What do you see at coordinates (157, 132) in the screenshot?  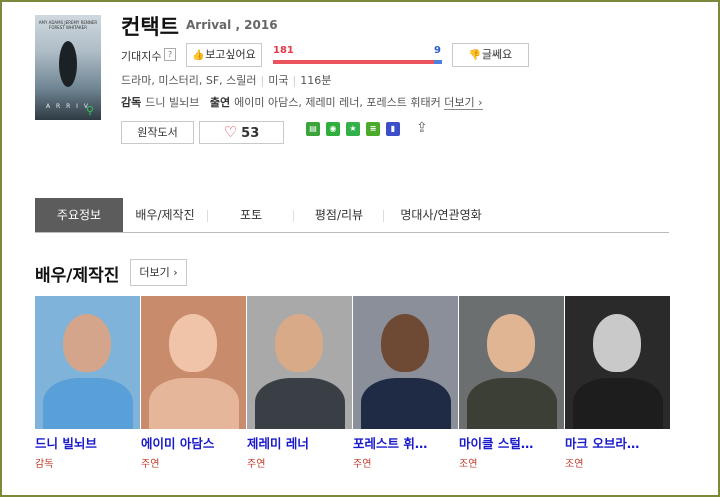 I see `original-book-button: 원작도서` at bounding box center [157, 132].